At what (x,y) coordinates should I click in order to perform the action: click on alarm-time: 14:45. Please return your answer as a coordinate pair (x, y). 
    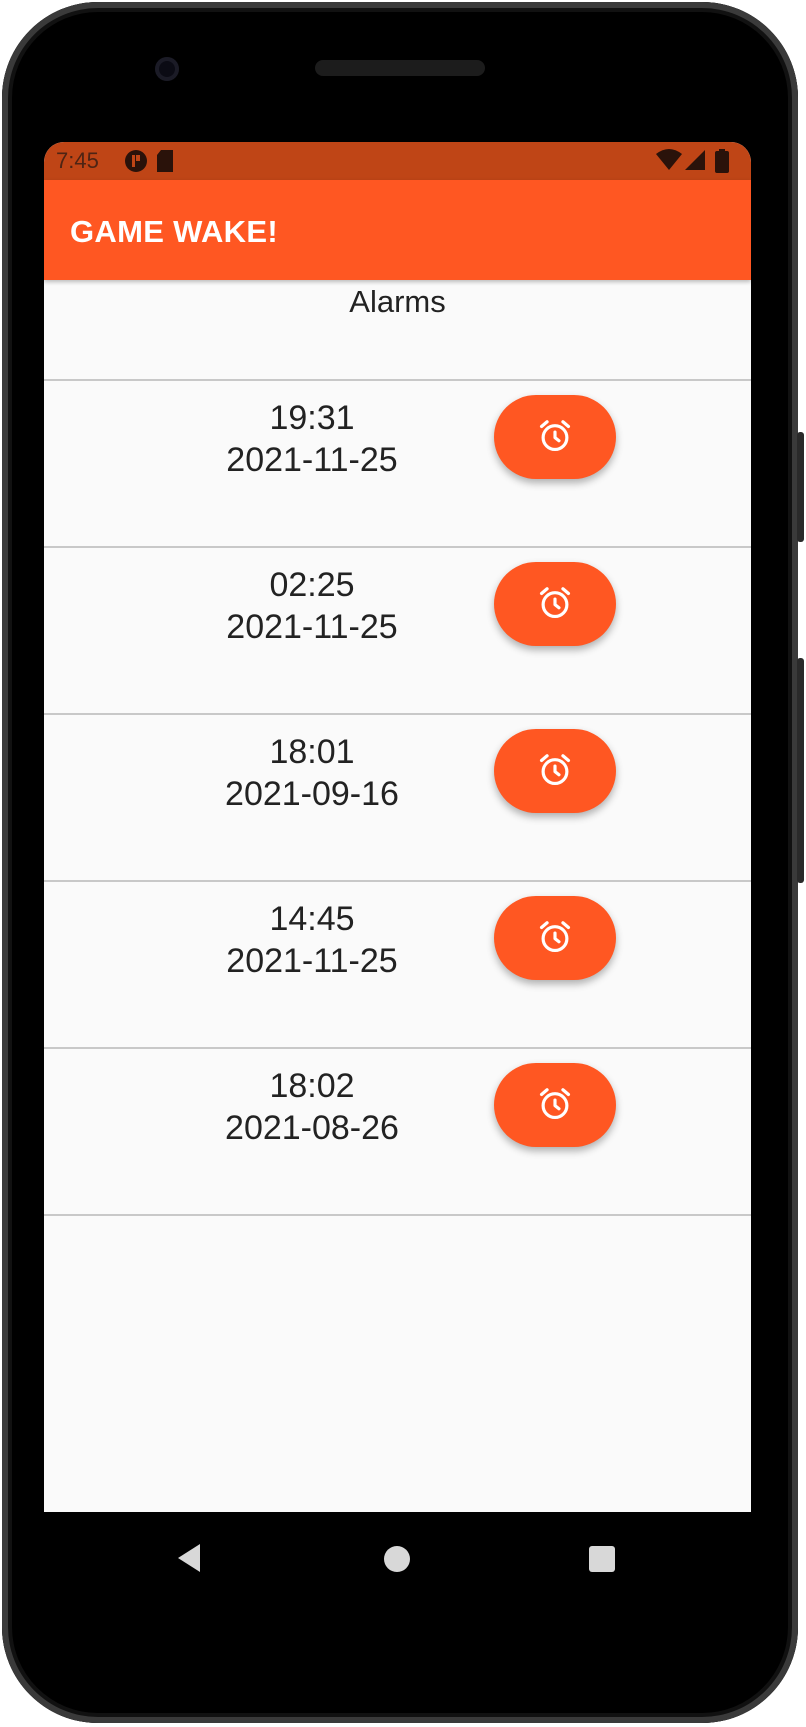
    Looking at the image, I should click on (312, 919).